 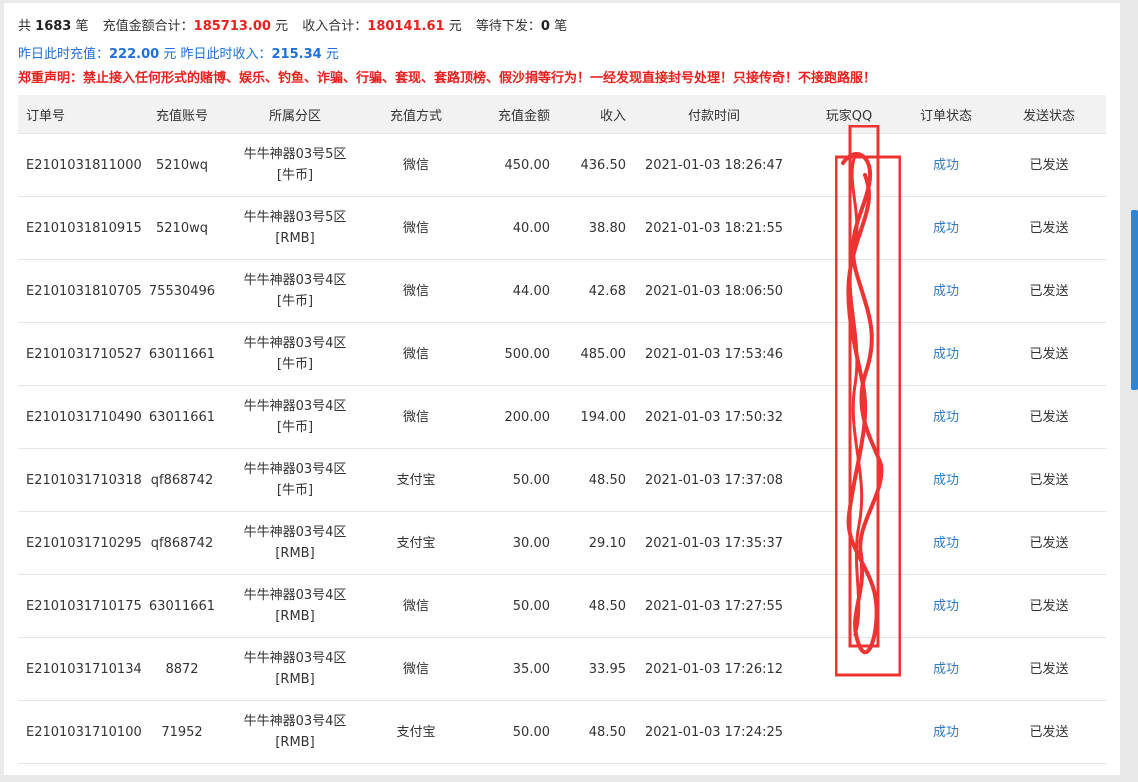 What do you see at coordinates (80, 114) in the screenshot?
I see `header-order: 订单号` at bounding box center [80, 114].